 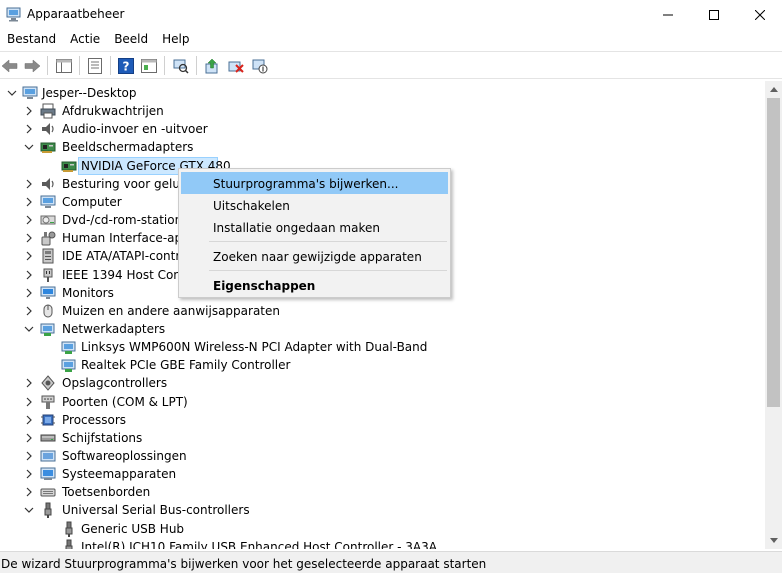 I want to click on menu-item-disable: Uitschakelen, so click(x=314, y=205).